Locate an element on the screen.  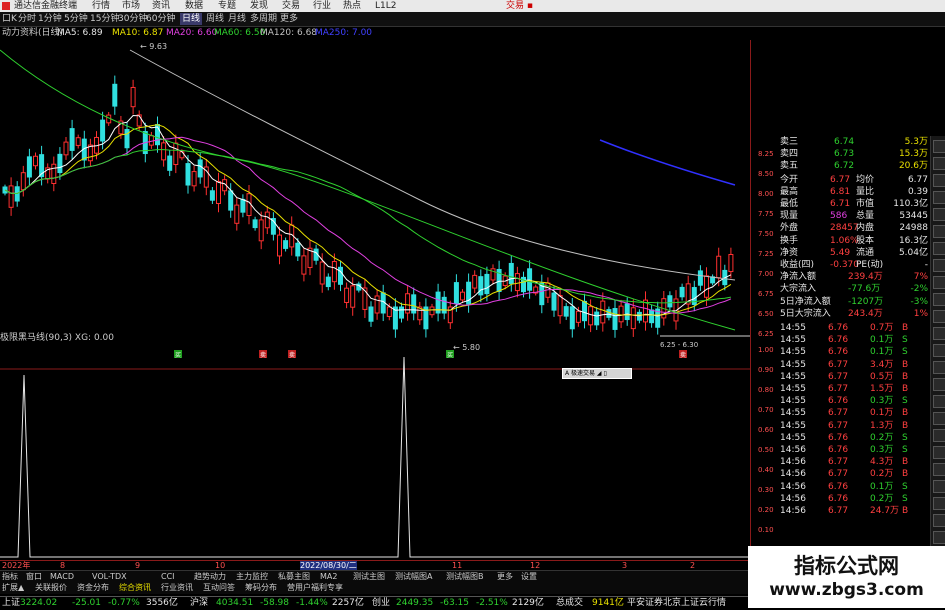
flow-value: 243.4万 is located at coordinates (865, 313).